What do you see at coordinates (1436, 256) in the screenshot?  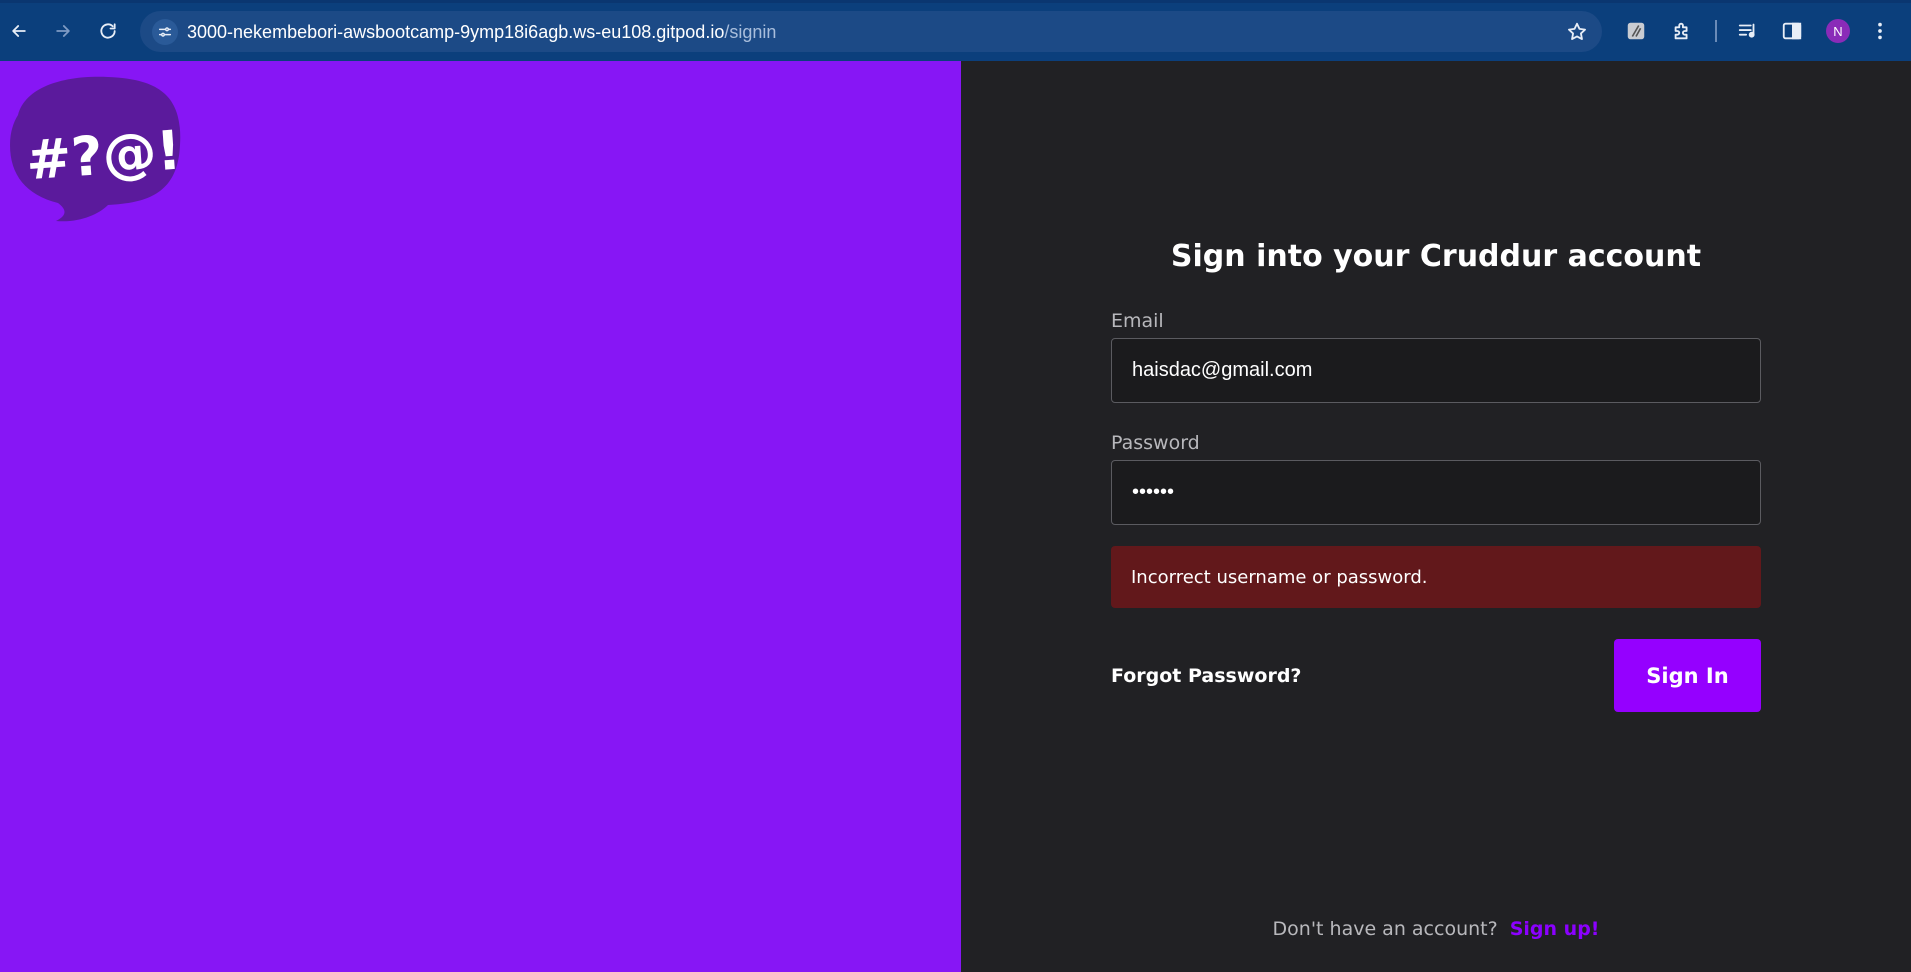 I see `page-title: Sign into your Cruddur account` at bounding box center [1436, 256].